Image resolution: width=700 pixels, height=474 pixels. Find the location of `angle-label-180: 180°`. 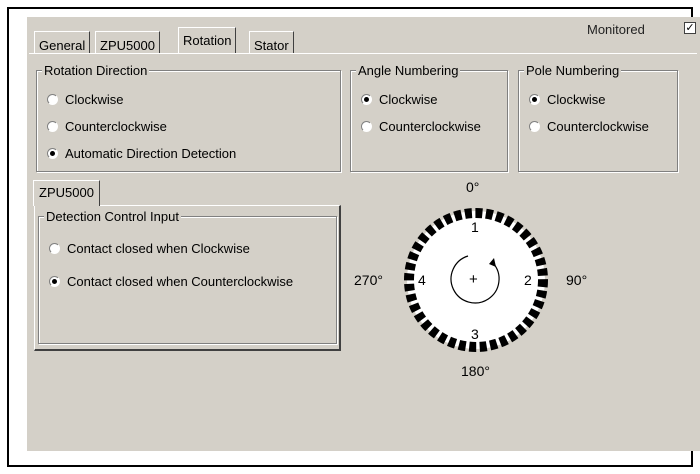

angle-label-180: 180° is located at coordinates (475, 371).